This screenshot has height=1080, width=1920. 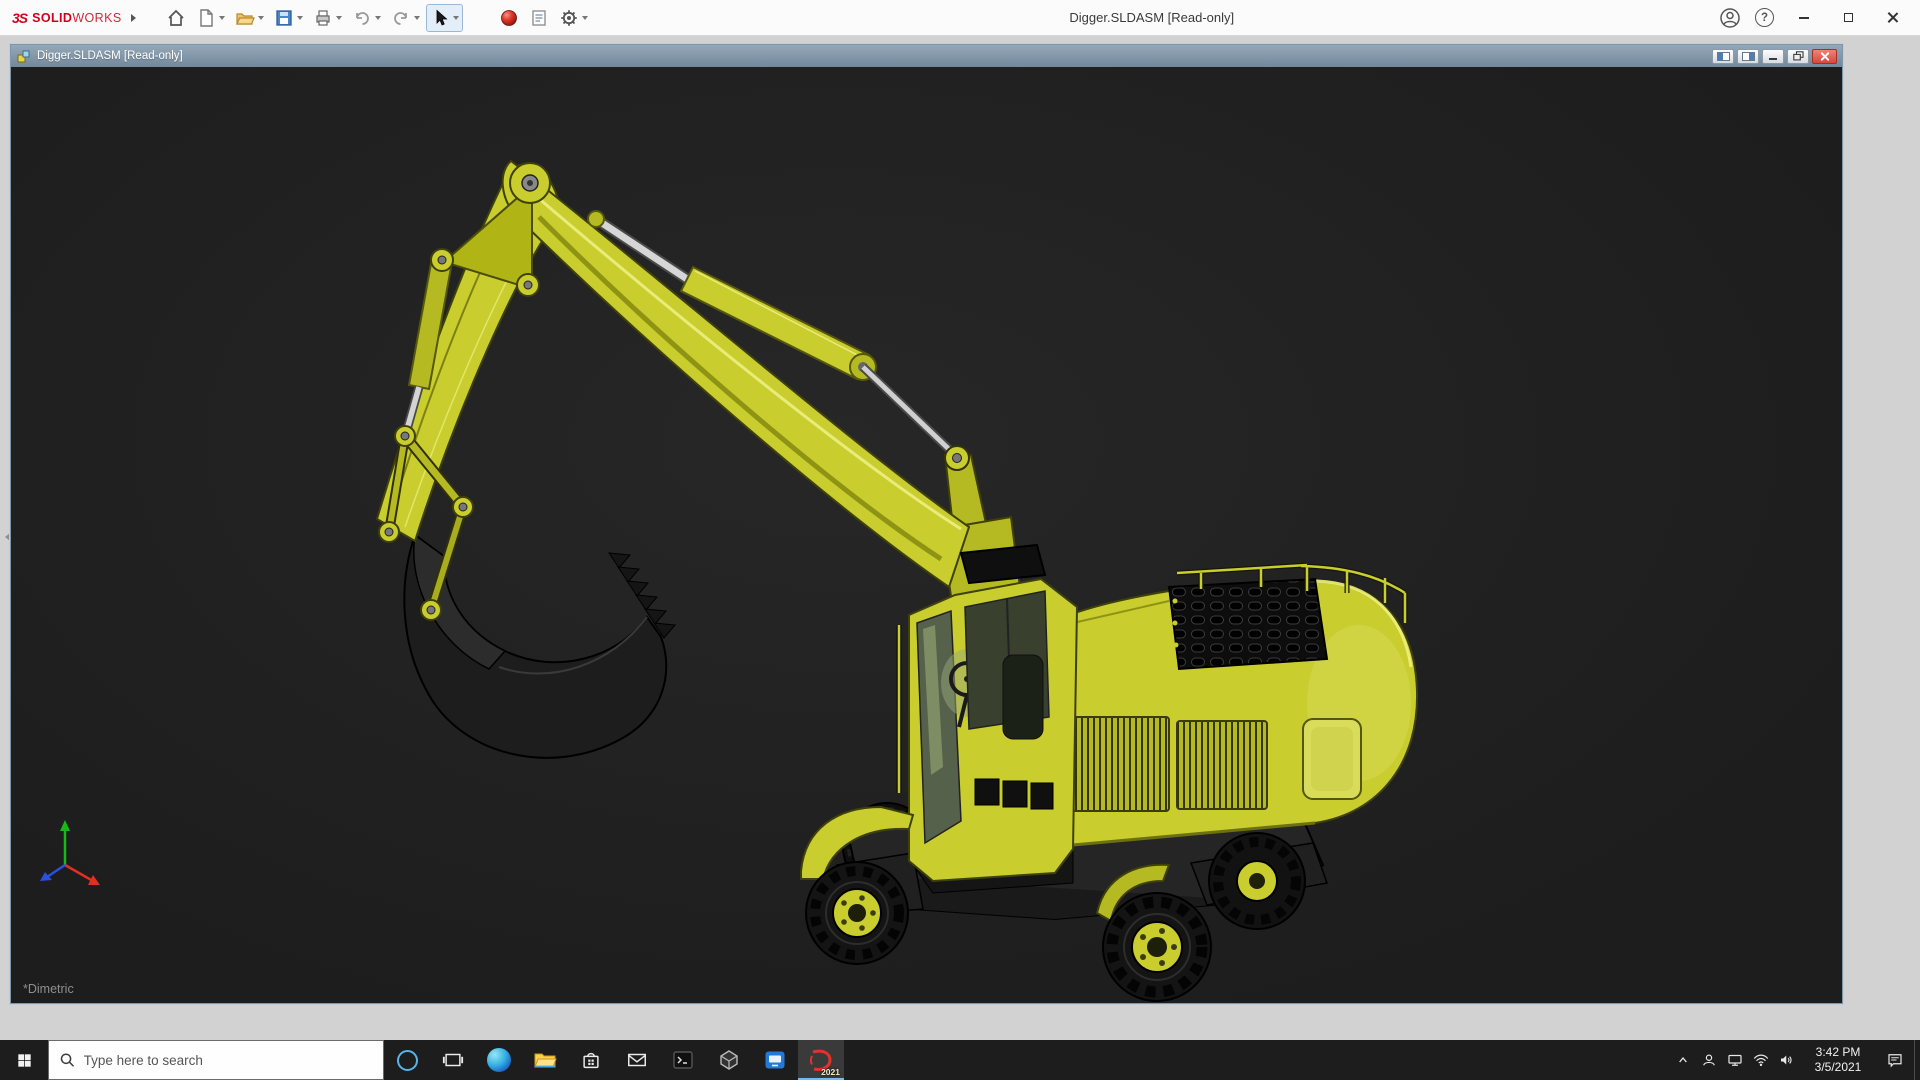 I want to click on print-icon, so click(x=322, y=17).